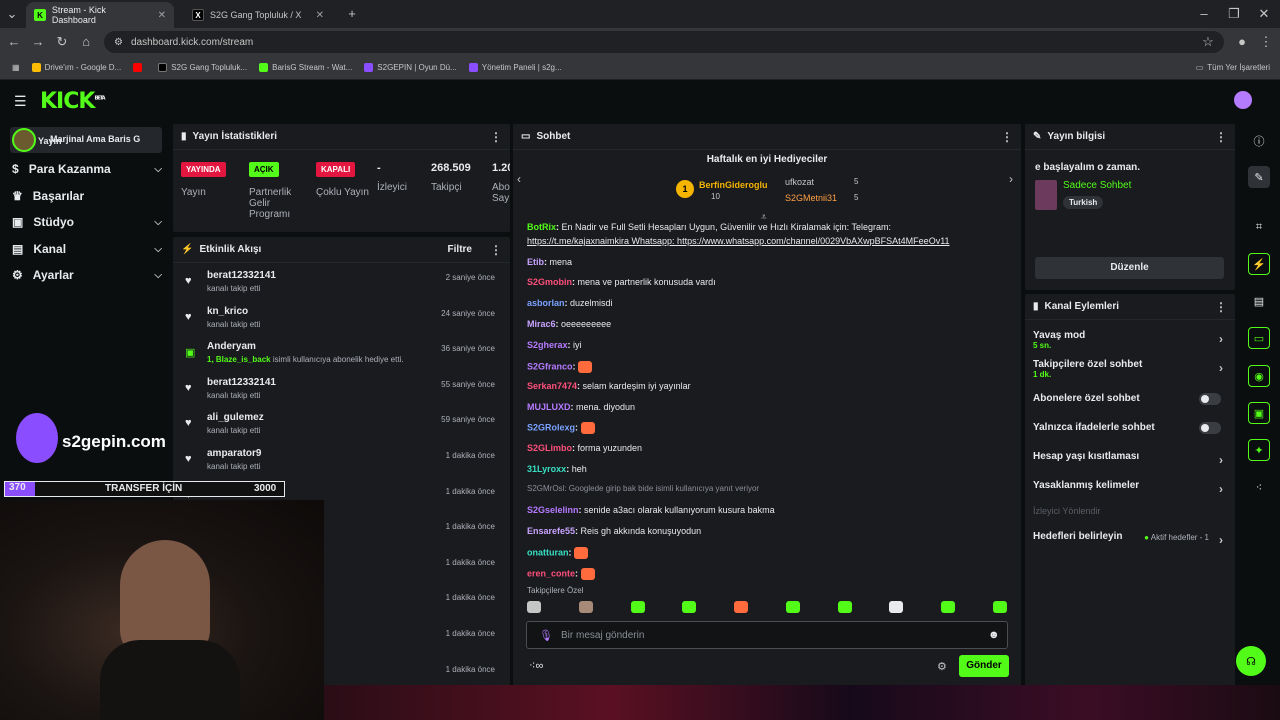 The image size is (1280, 720). What do you see at coordinates (1259, 338) in the screenshot?
I see `chat-icon: ▭` at bounding box center [1259, 338].